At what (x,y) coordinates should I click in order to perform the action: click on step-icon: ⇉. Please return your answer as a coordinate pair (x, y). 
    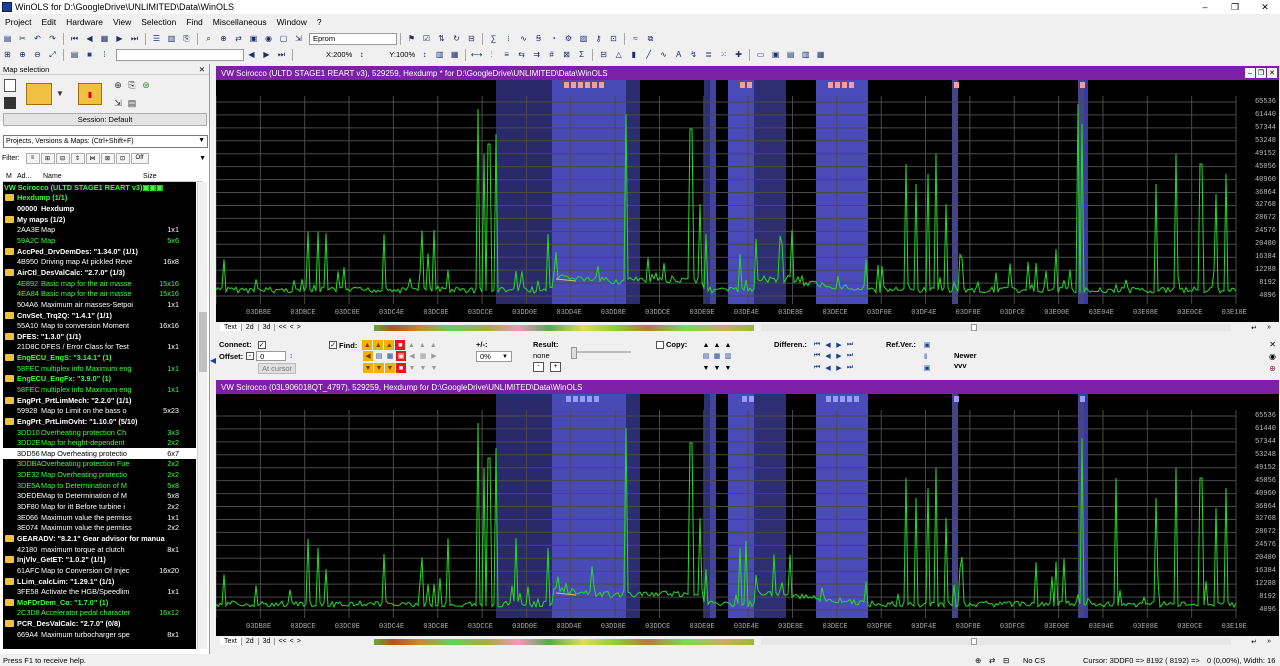
    Looking at the image, I should click on (536, 55).